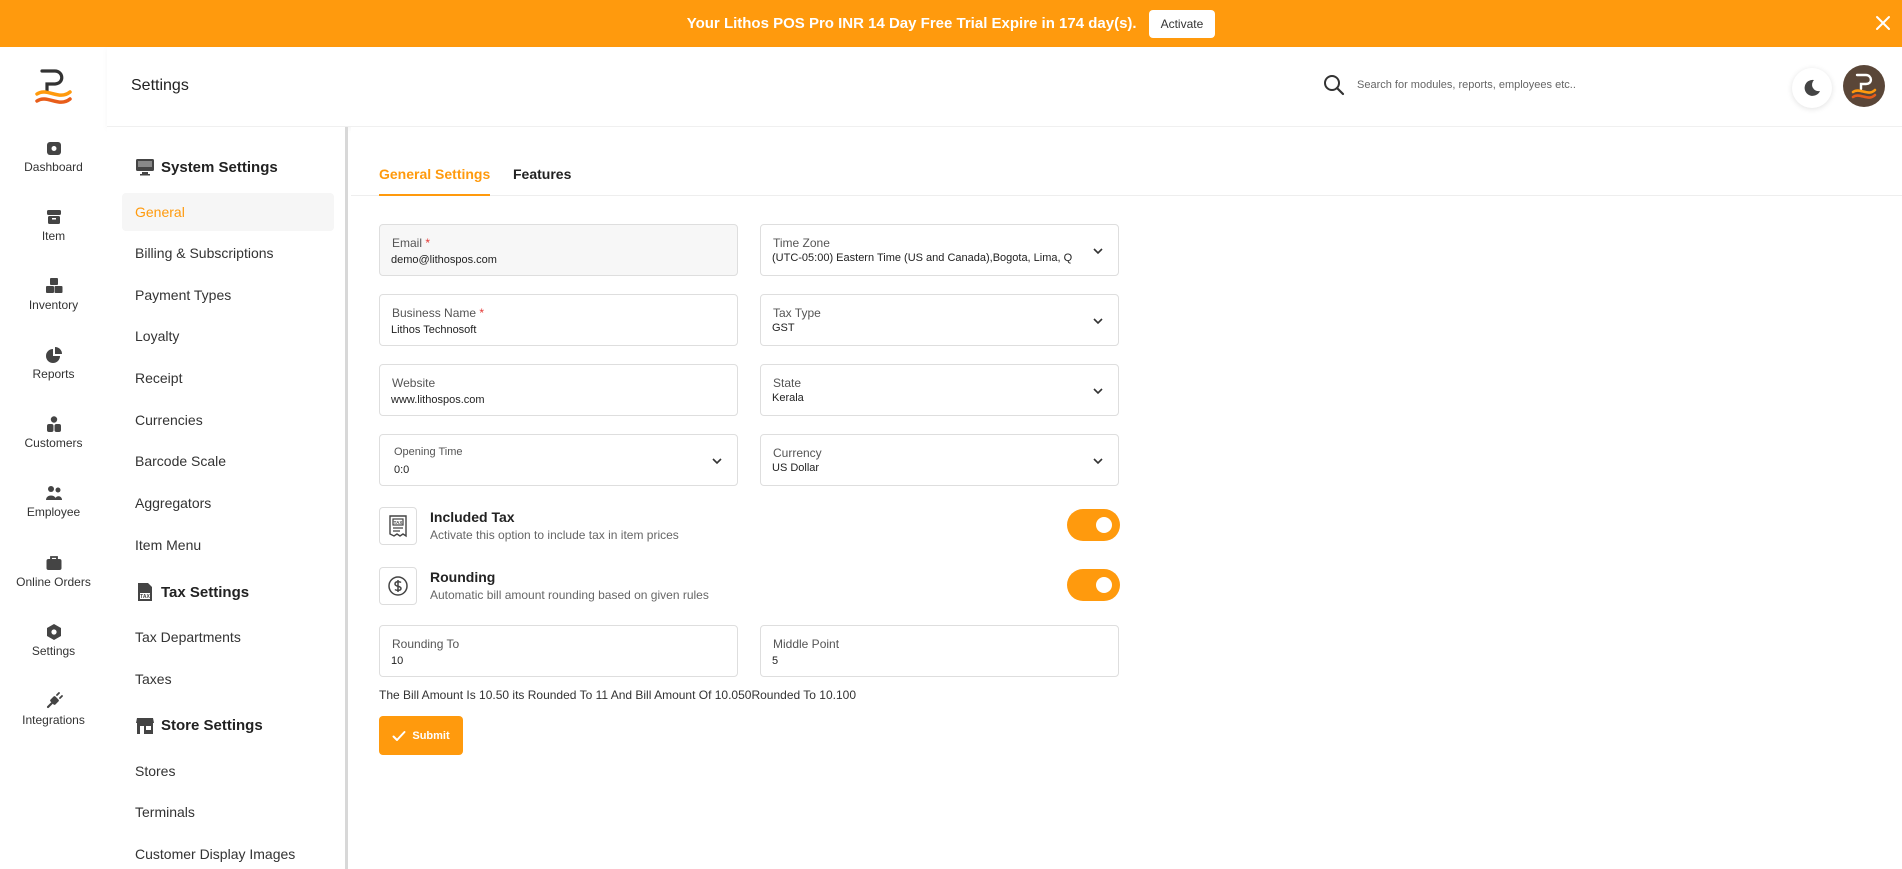 This screenshot has width=1902, height=869. I want to click on nav-settings: Settings, so click(53, 648).